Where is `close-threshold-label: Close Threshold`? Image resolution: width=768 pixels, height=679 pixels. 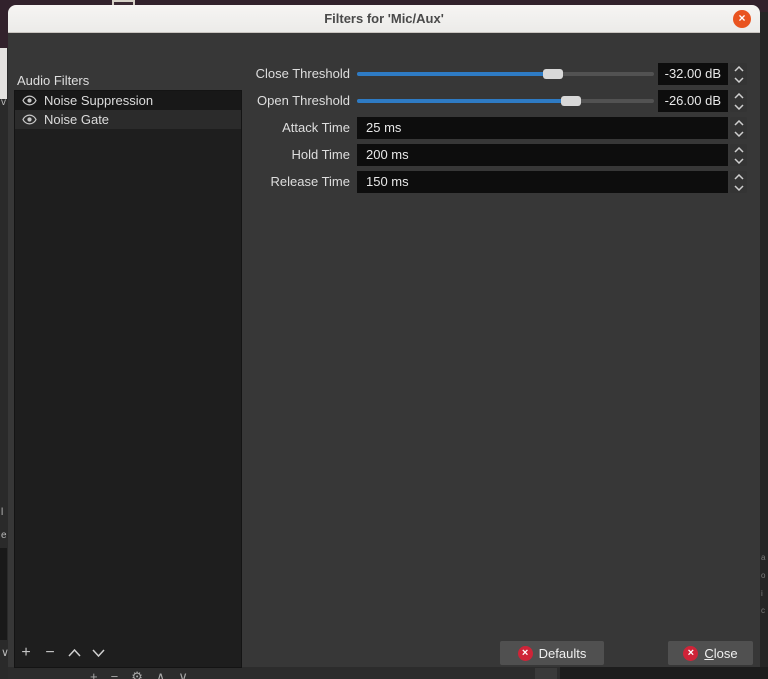
close-threshold-label: Close Threshold is located at coordinates (302, 73).